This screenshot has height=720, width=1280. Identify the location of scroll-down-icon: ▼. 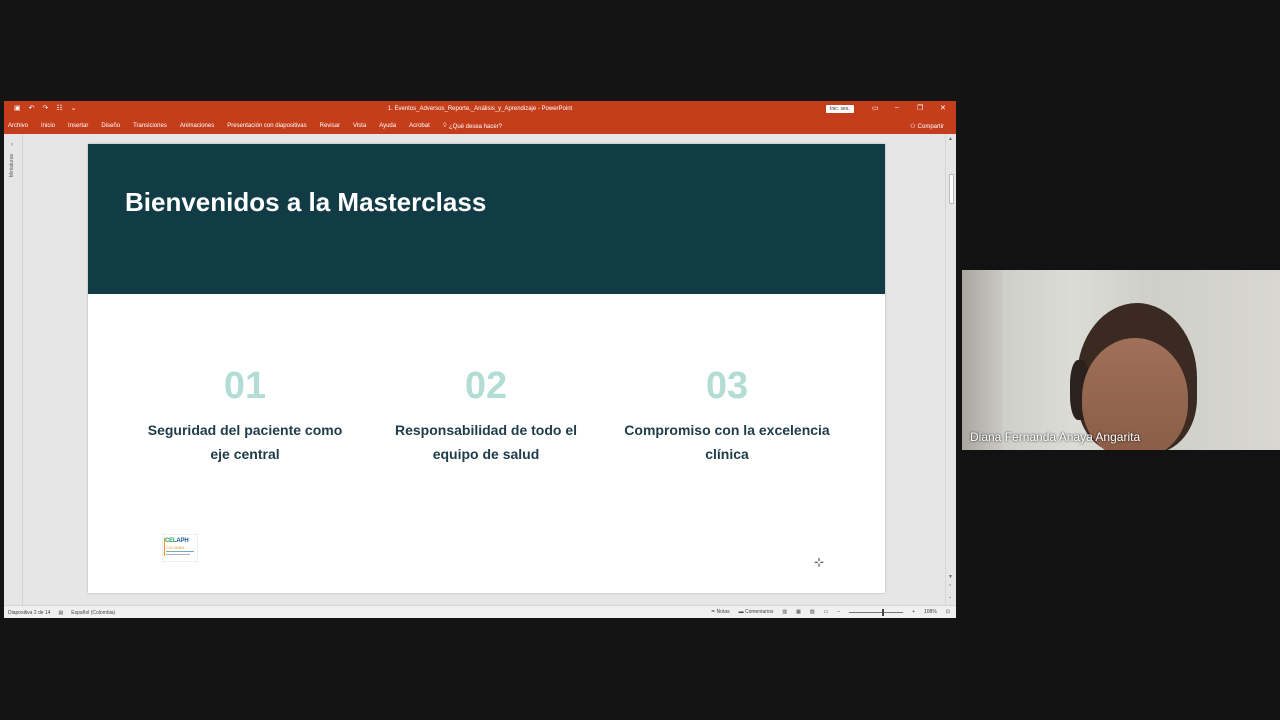
(950, 577).